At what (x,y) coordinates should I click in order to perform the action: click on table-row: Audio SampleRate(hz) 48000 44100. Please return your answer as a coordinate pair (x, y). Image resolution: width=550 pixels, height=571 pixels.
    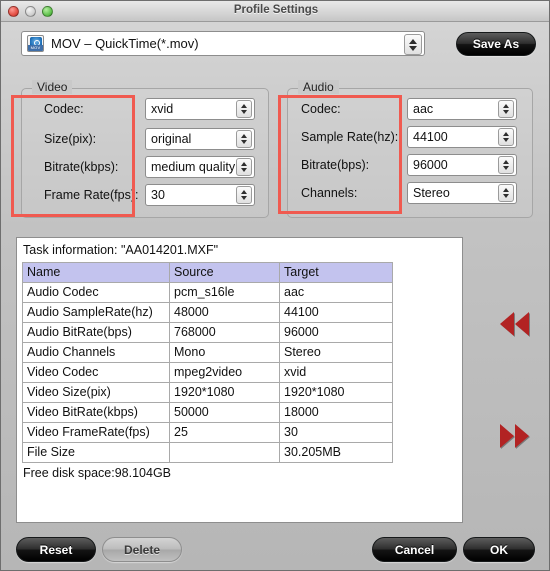
    Looking at the image, I should click on (207, 312).